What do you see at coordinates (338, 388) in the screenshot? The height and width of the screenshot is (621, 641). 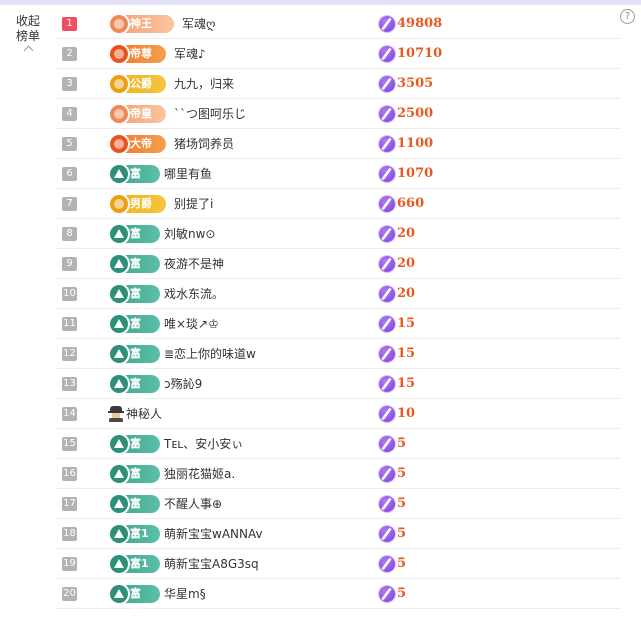 I see `ranking-row: 13 富18 ɔ殇訫9 15` at bounding box center [338, 388].